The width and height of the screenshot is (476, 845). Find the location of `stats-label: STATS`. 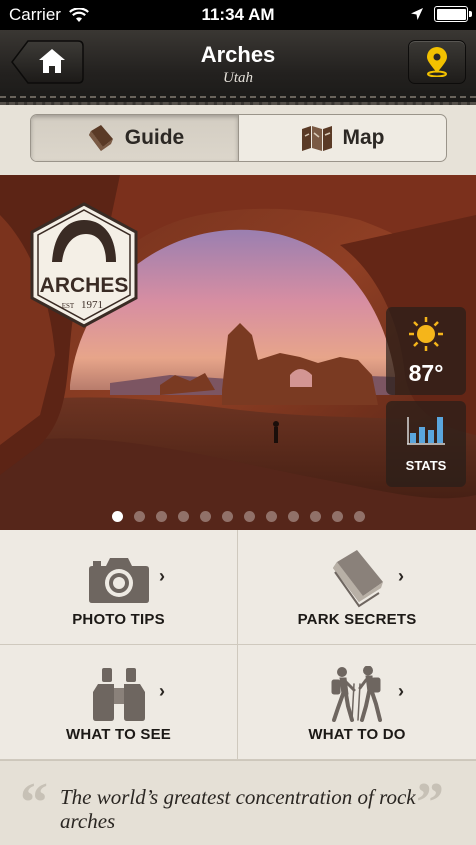

stats-label: STATS is located at coordinates (426, 465).